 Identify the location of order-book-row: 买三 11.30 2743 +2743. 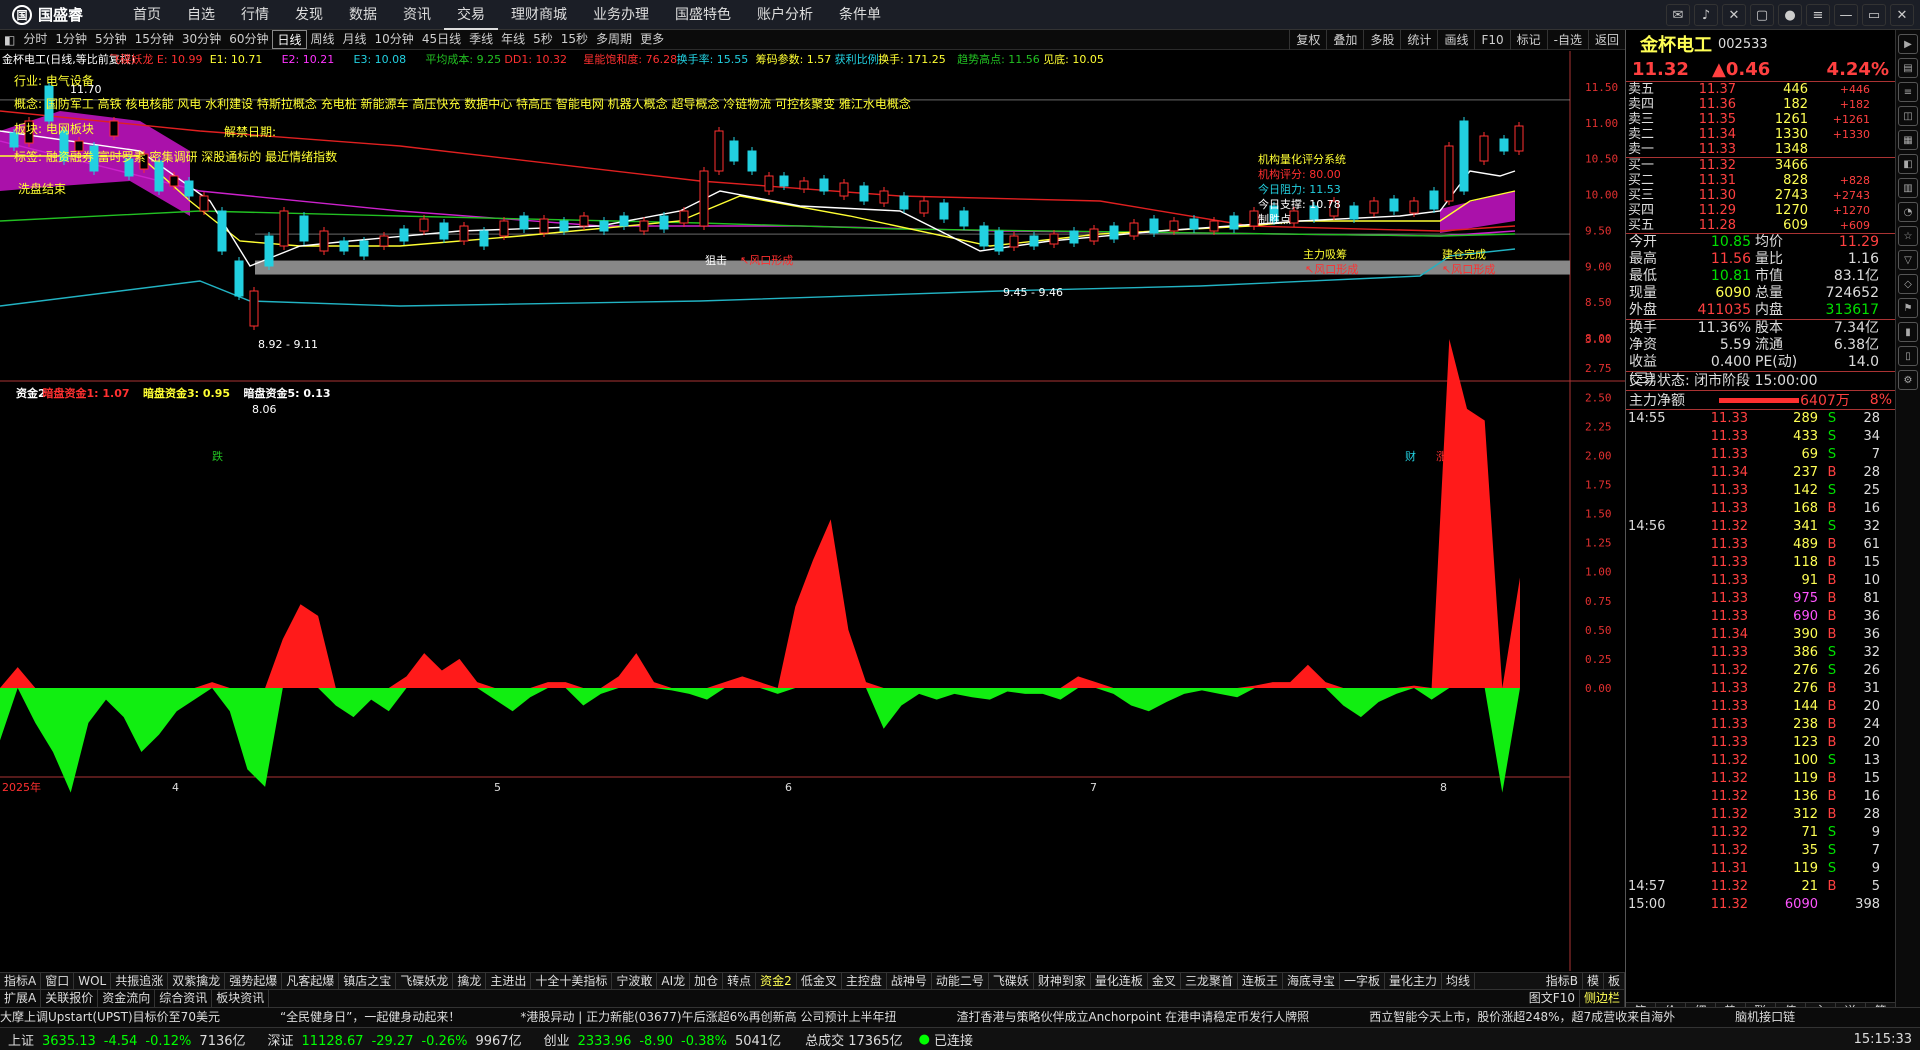
(1760, 195).